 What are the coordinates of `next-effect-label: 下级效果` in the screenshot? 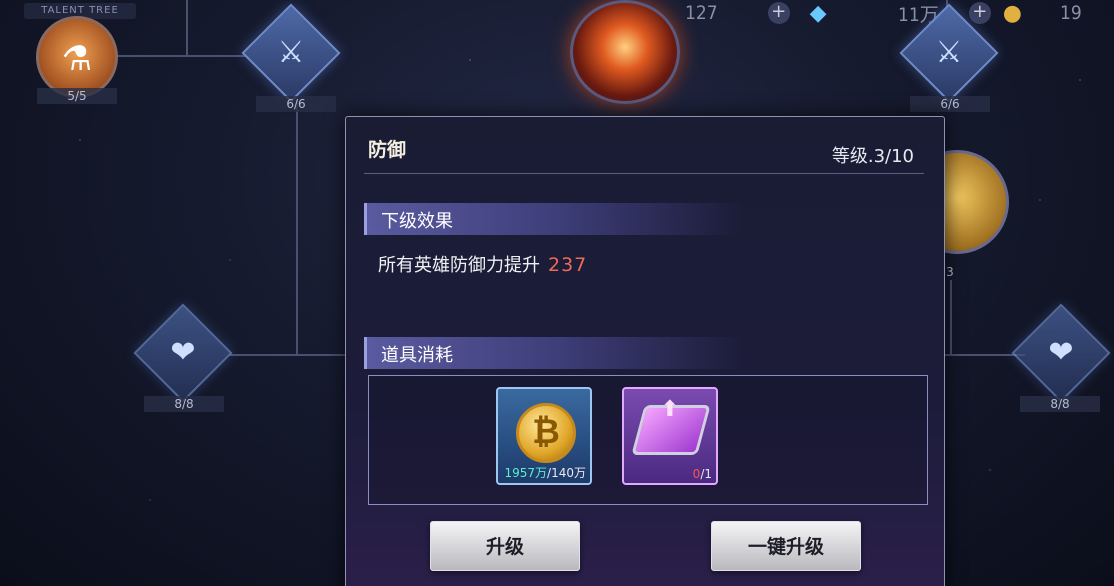 It's located at (417, 221).